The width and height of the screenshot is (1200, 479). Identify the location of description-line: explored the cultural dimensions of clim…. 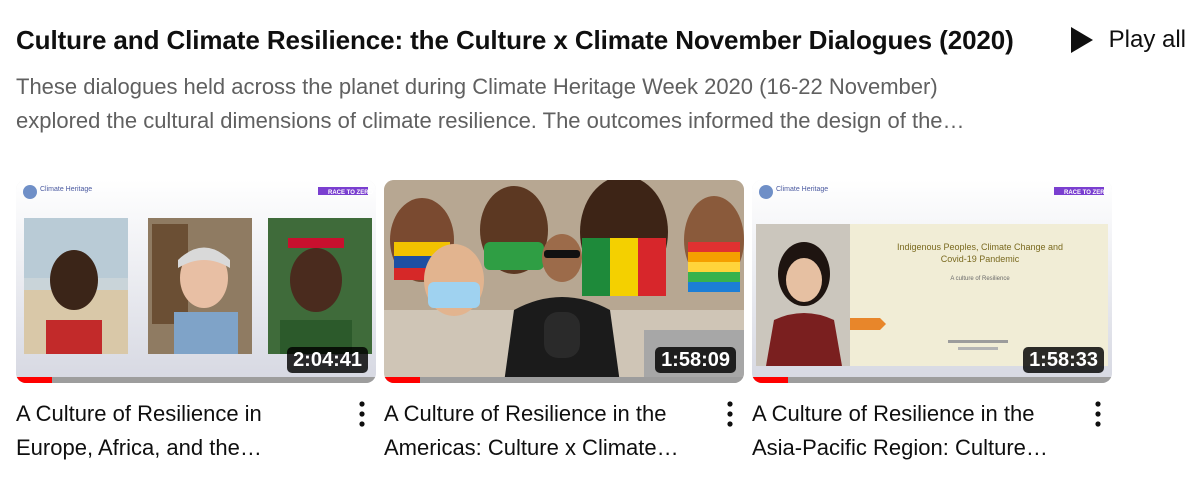
(490, 120).